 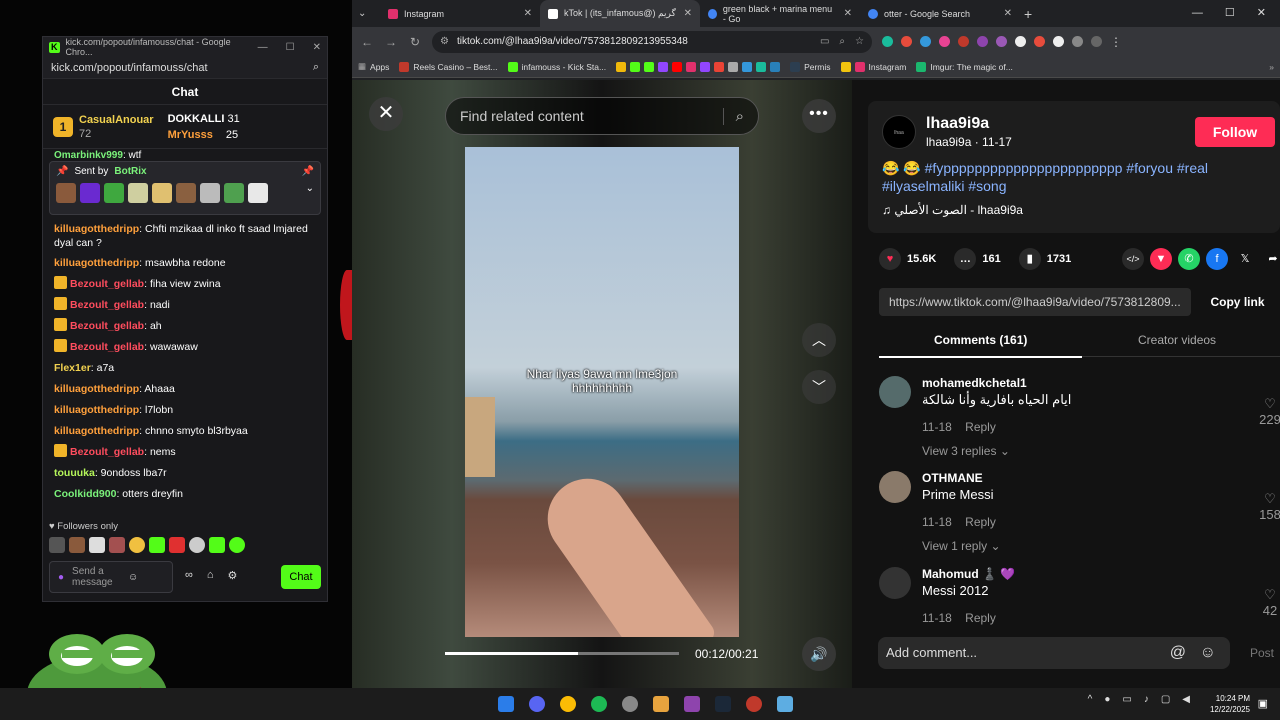 What do you see at coordinates (961, 546) in the screenshot?
I see `view-replies-button: View 1 reply ⌄` at bounding box center [961, 546].